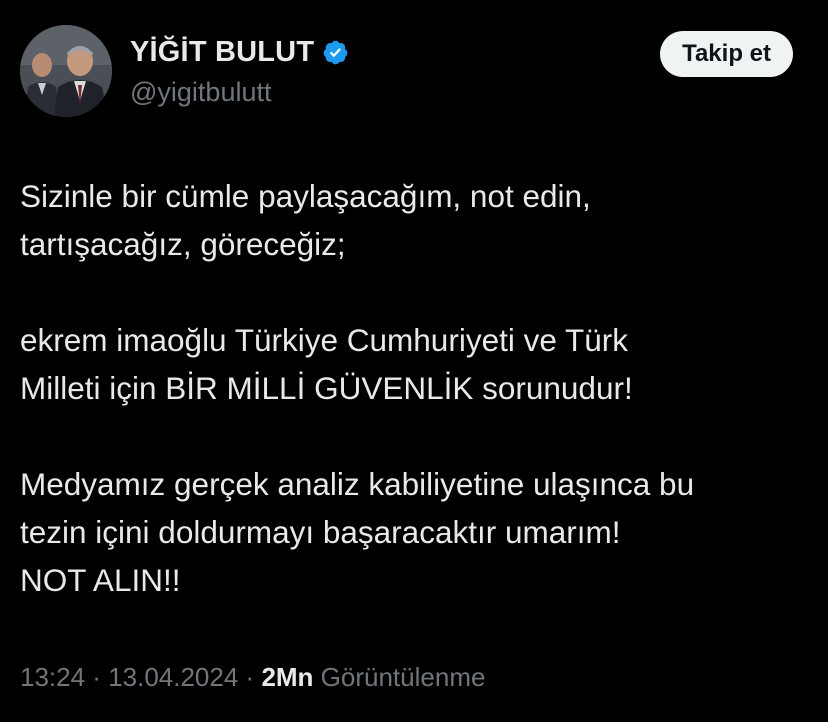 The height and width of the screenshot is (722, 828). Describe the element at coordinates (52, 677) in the screenshot. I see `tweet-time: 13:24` at that location.